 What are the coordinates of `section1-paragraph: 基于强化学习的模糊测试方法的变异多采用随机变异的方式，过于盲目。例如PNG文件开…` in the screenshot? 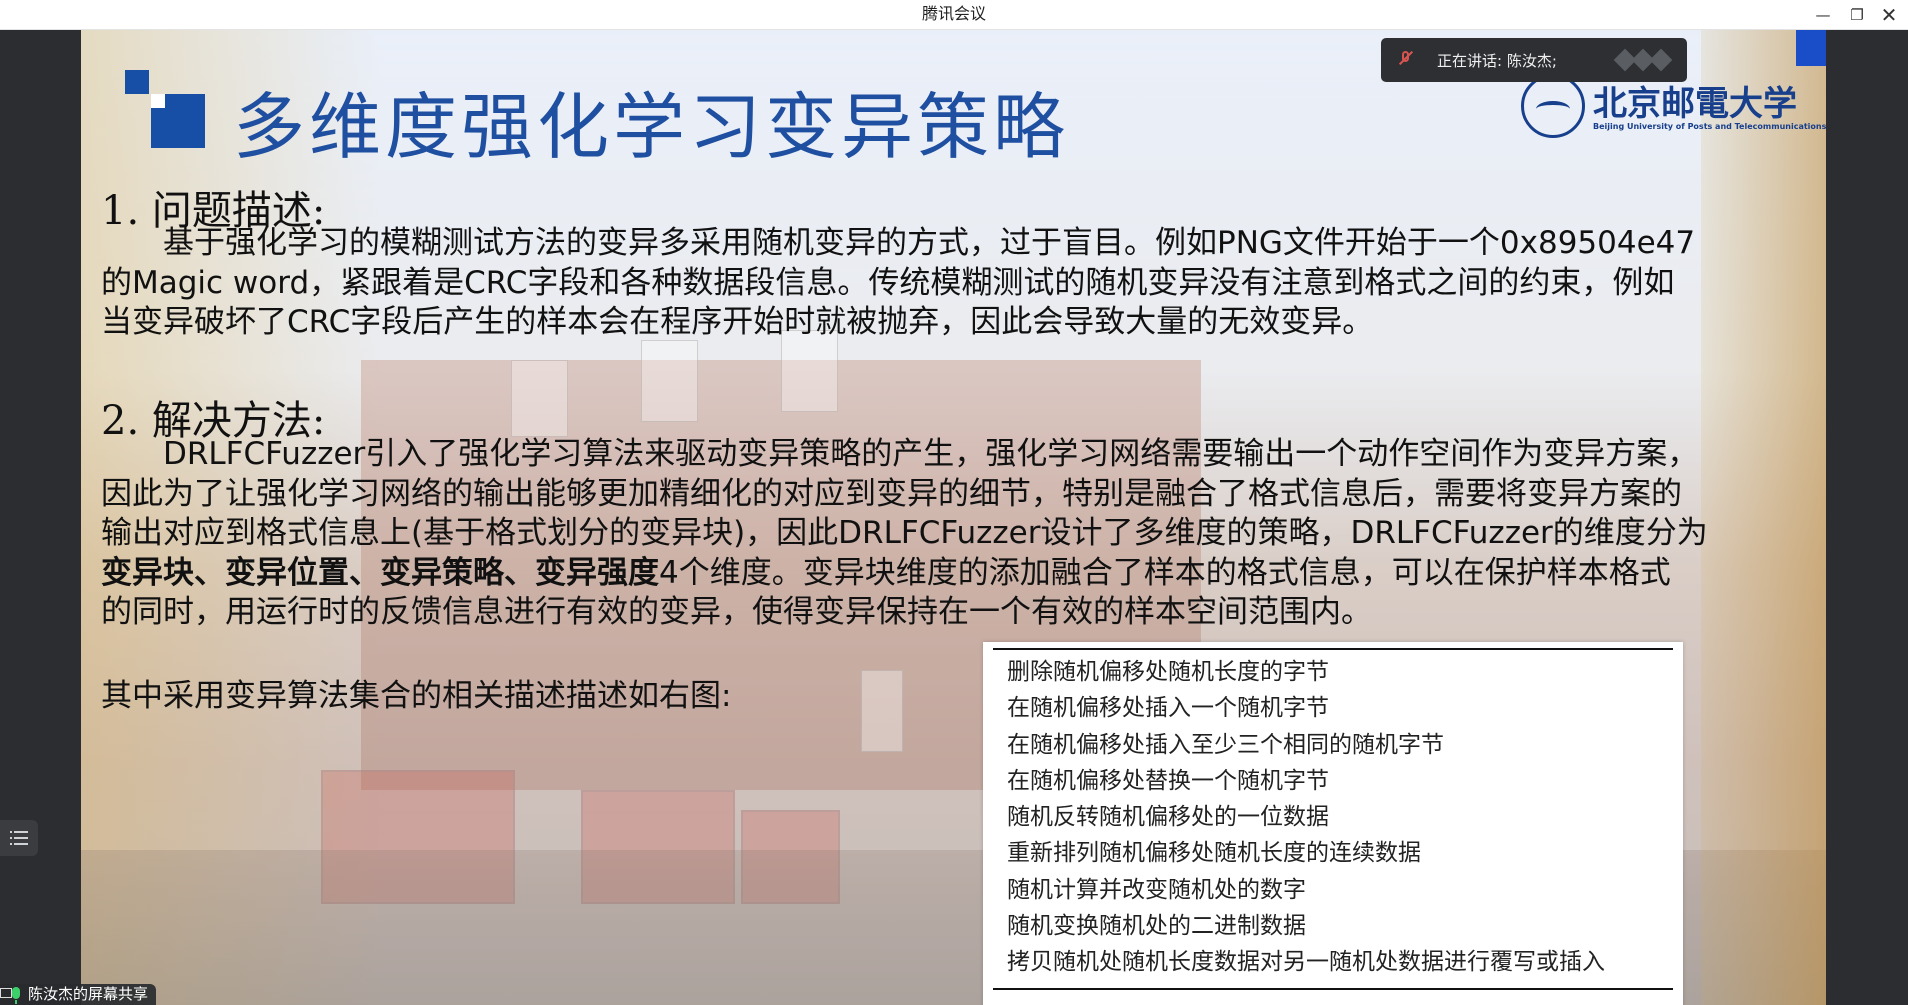 It's located at (926, 283).